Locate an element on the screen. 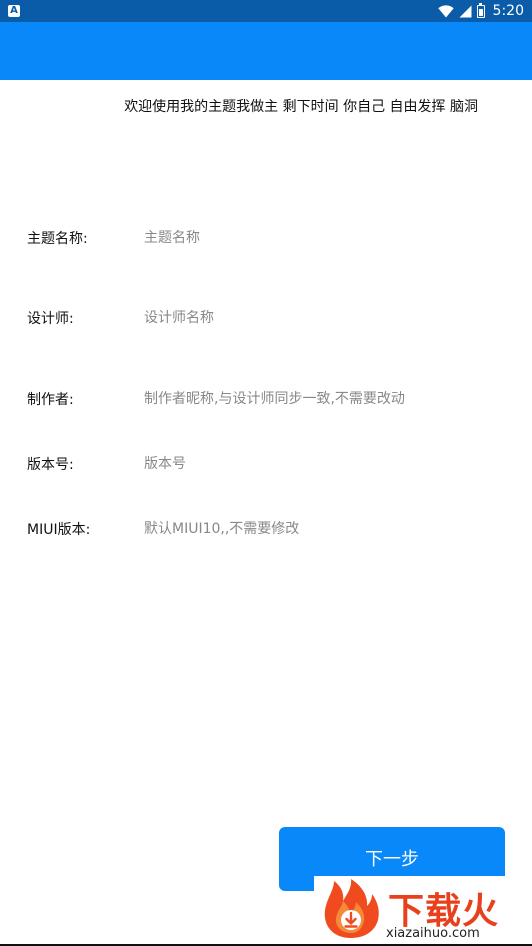  version-input is located at coordinates (324, 464).